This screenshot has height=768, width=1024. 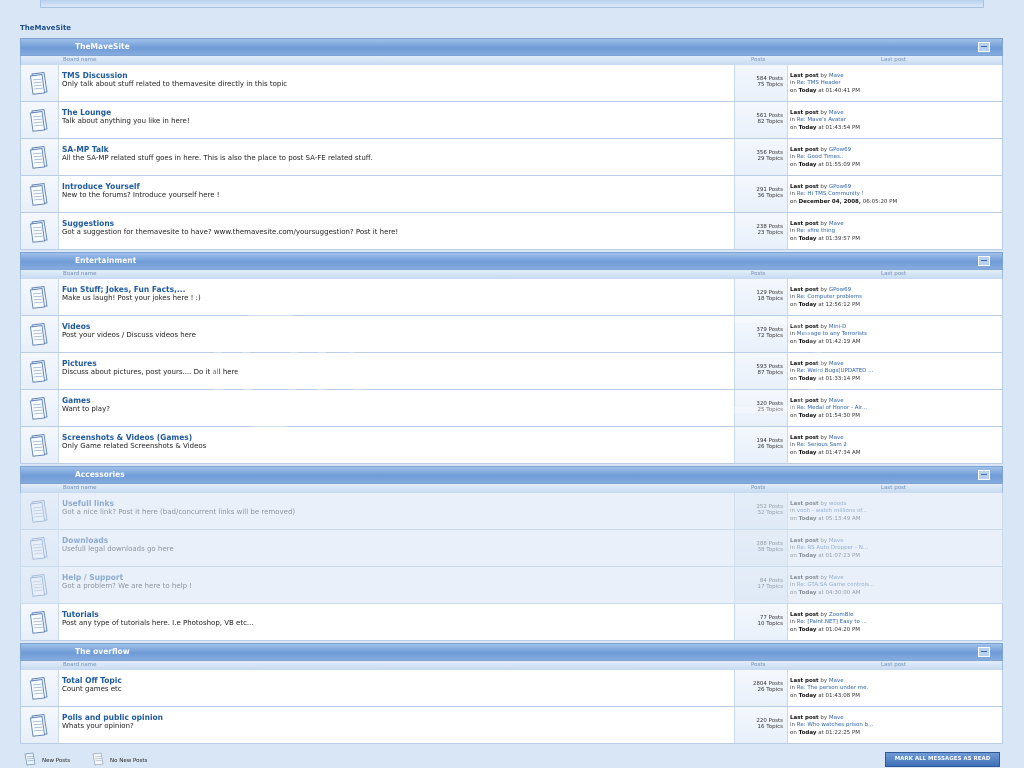 I want to click on board-stats: 194 Posts 26 Topics, so click(x=761, y=445).